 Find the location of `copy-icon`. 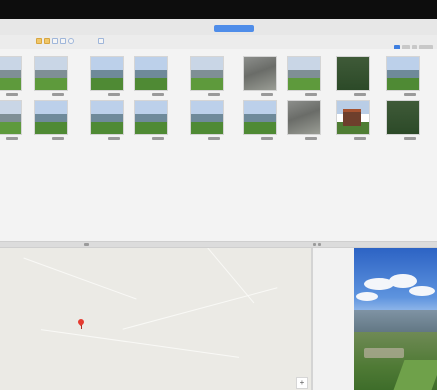

copy-icon is located at coordinates (55, 41).